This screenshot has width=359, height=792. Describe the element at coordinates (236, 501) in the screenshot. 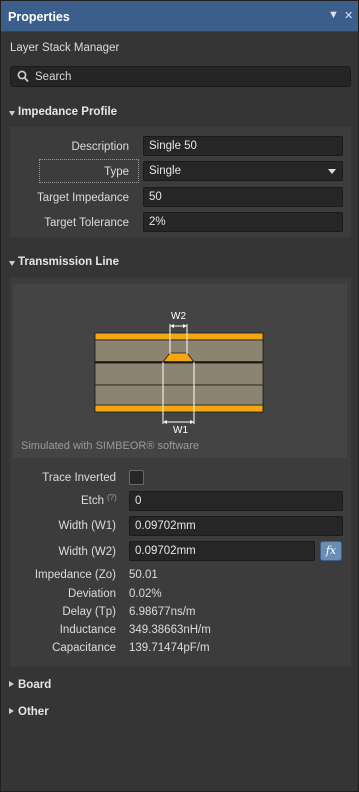

I see `etch-field: 0` at that location.